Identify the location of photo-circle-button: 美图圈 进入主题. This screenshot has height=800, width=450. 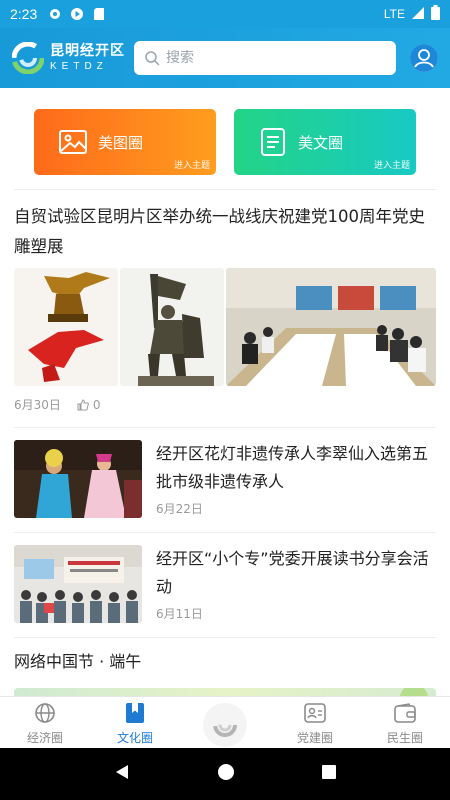
(125, 142).